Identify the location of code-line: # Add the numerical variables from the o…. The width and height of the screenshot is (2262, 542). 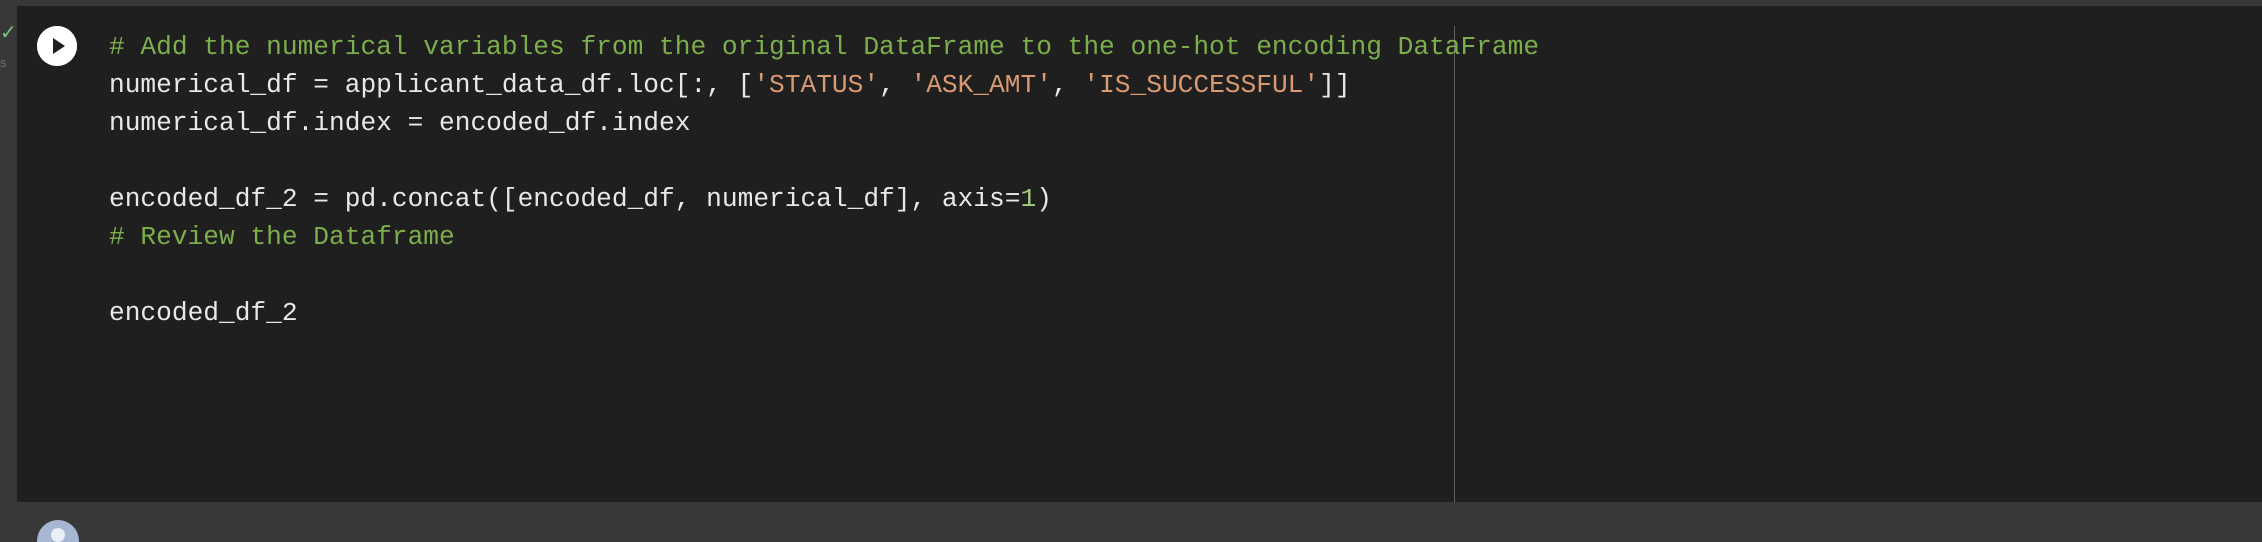
(824, 47).